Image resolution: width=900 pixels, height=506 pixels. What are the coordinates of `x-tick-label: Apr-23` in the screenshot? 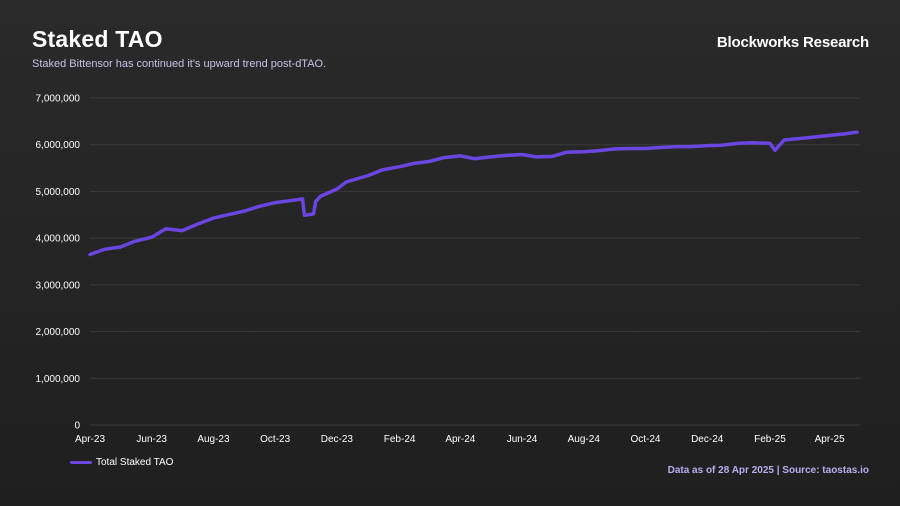 It's located at (90, 439).